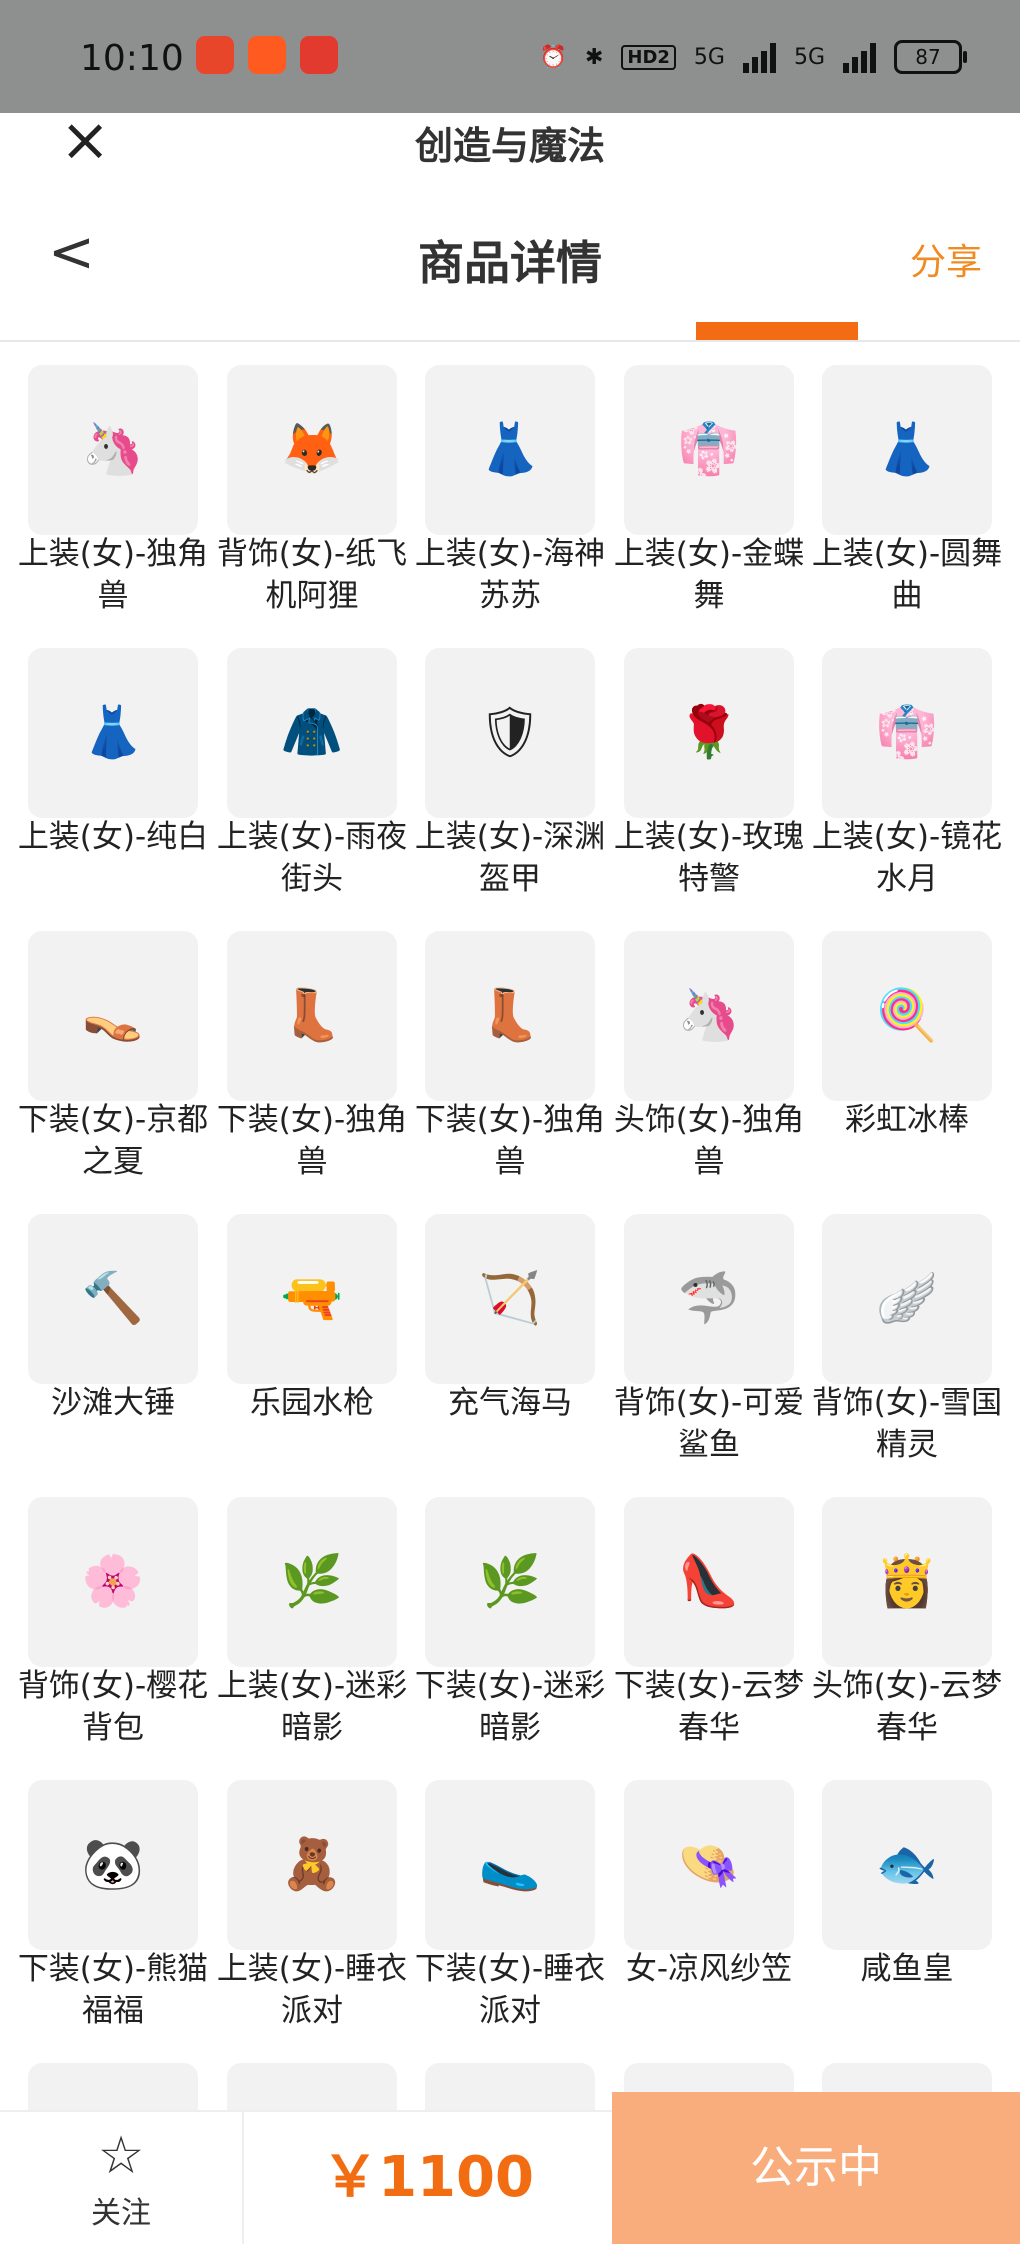  I want to click on app-icon, so click(319, 55).